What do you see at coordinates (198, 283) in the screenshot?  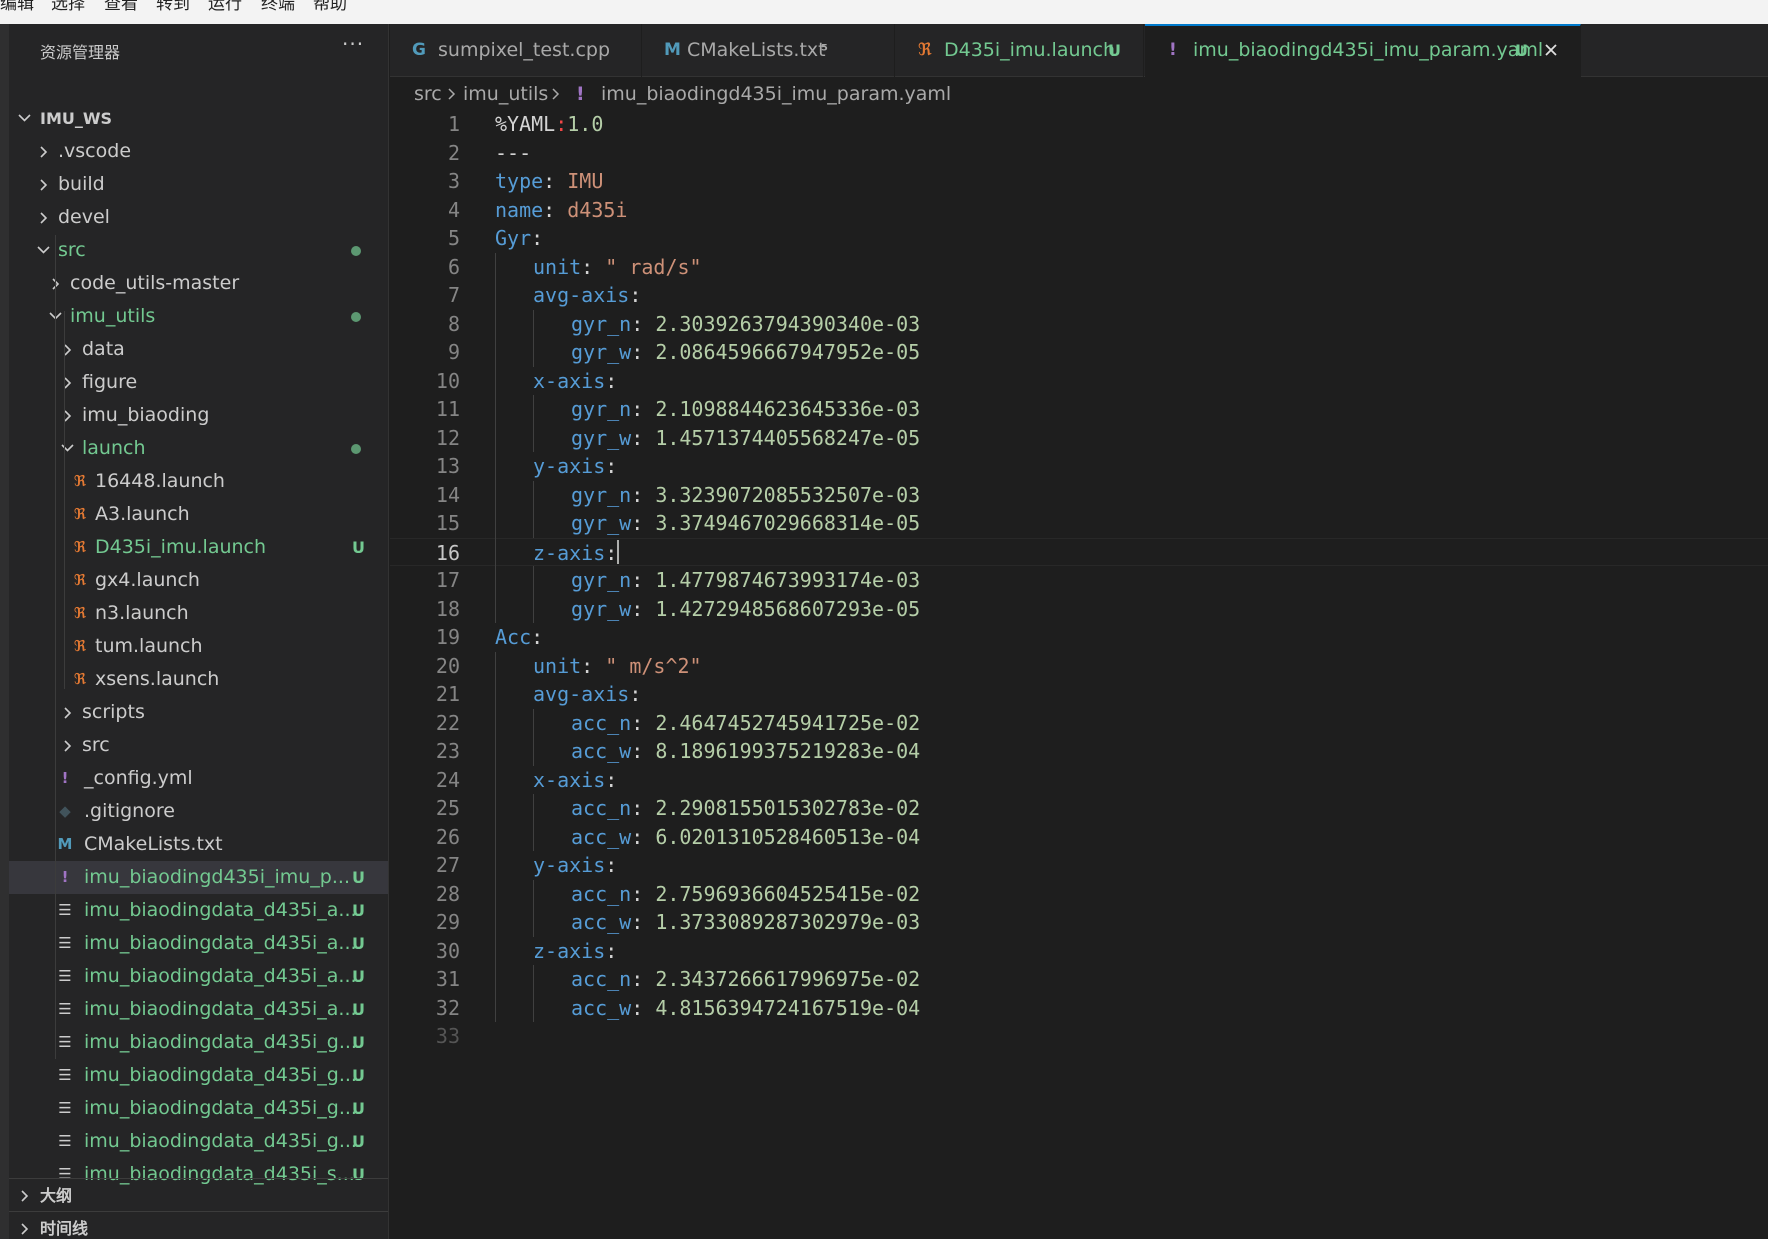 I see `tree-folder: code_utils-master` at bounding box center [198, 283].